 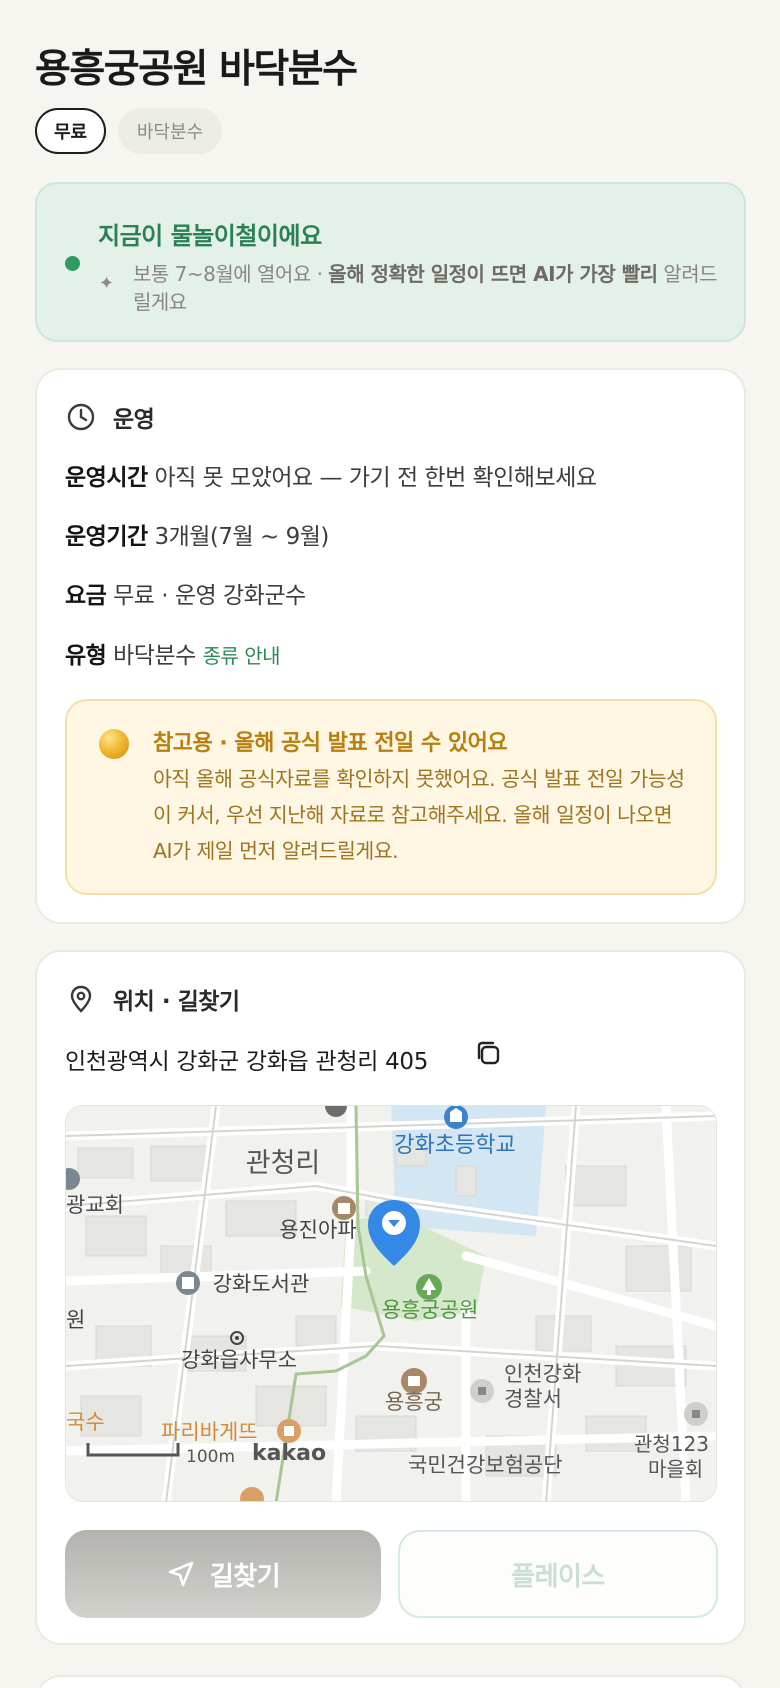 I want to click on map-brand-logo: kakao, so click(x=289, y=1453).